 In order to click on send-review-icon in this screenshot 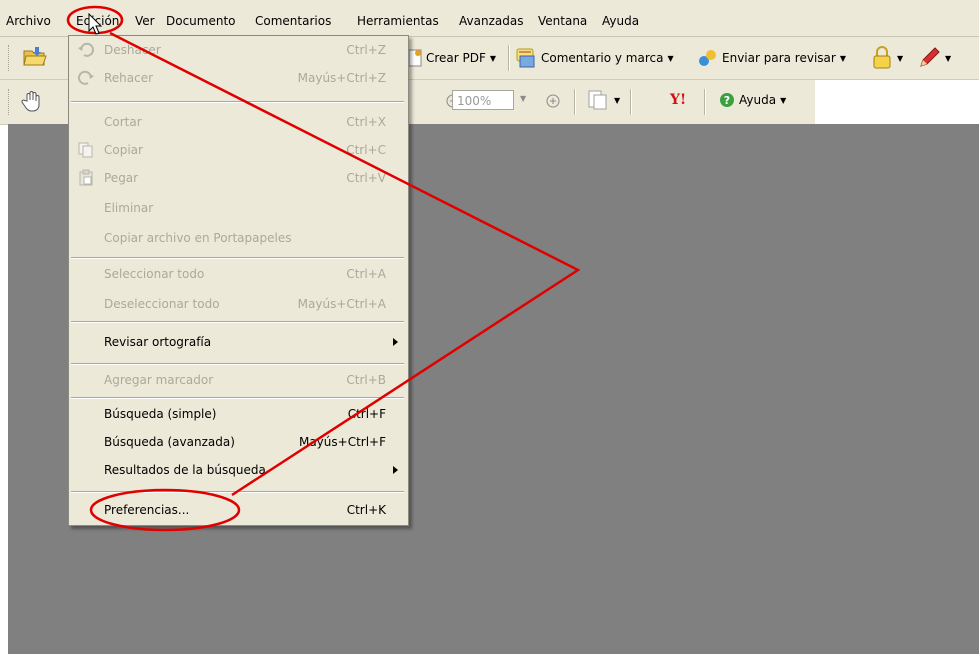, I will do `click(707, 58)`.